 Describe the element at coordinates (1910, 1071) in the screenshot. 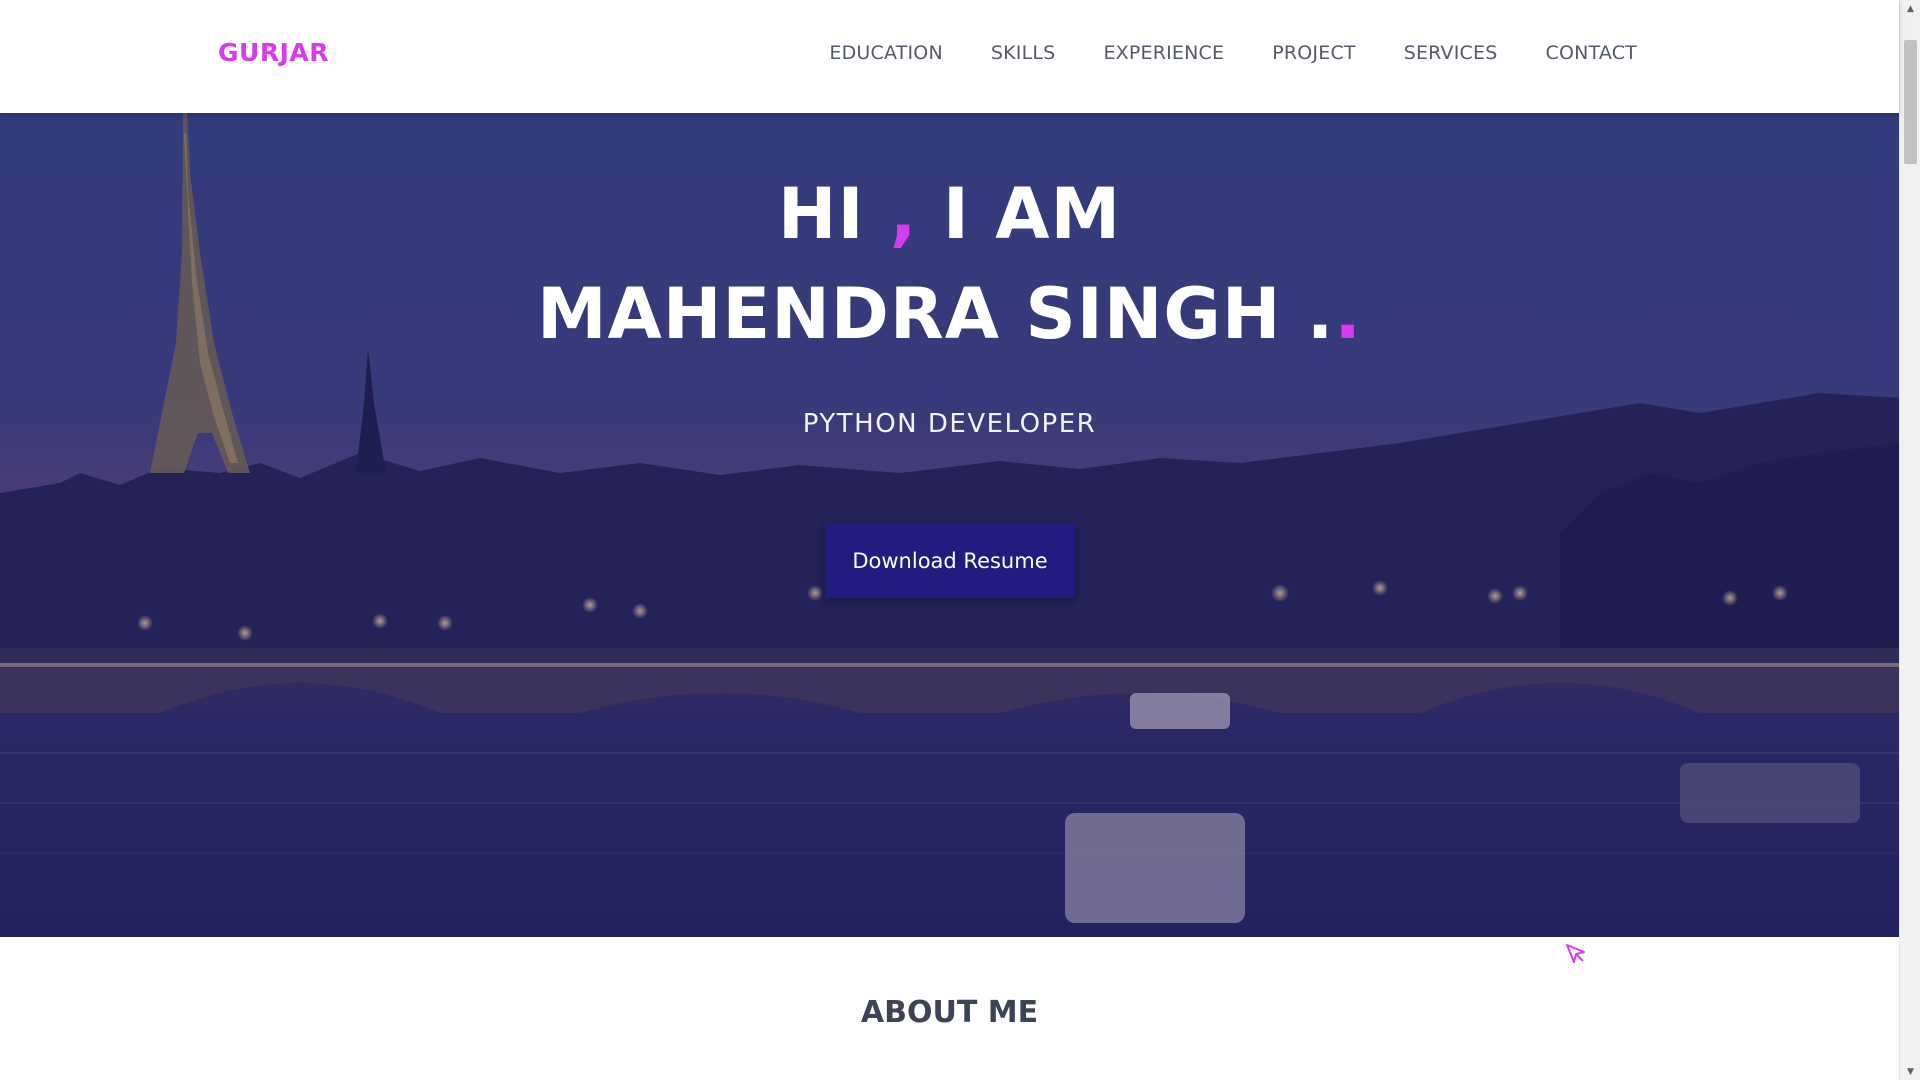

I see `triangle-down-icon: ▼` at that location.